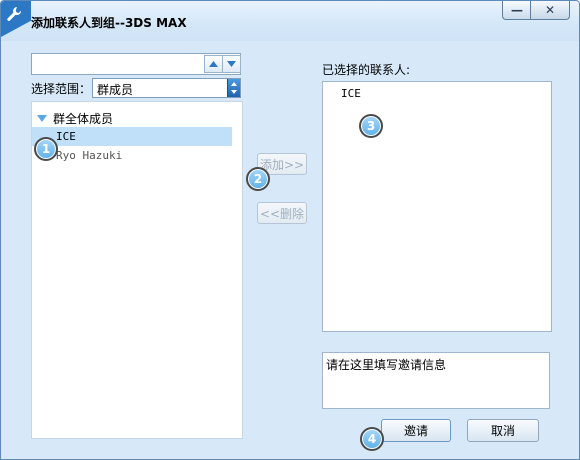  I want to click on annotation-badge-3: 3, so click(371, 126).